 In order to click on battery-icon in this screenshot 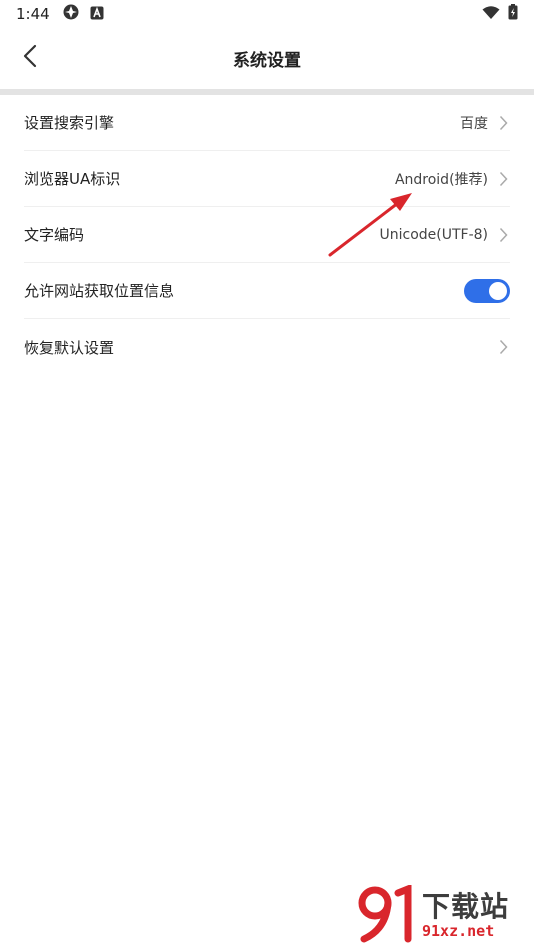, I will do `click(513, 14)`.